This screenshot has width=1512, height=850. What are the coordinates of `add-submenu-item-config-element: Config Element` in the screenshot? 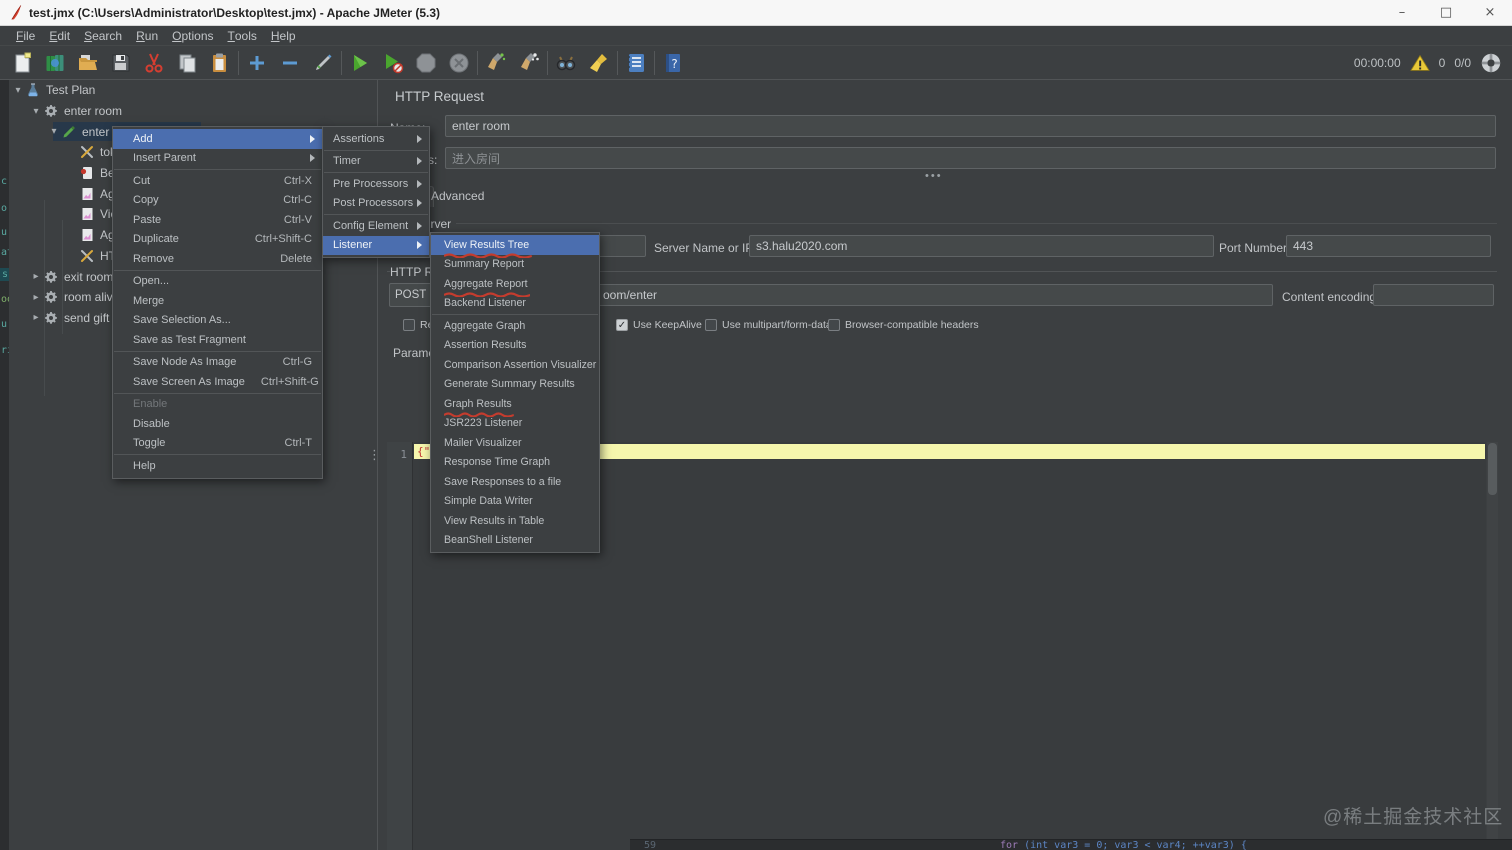 It's located at (376, 226).